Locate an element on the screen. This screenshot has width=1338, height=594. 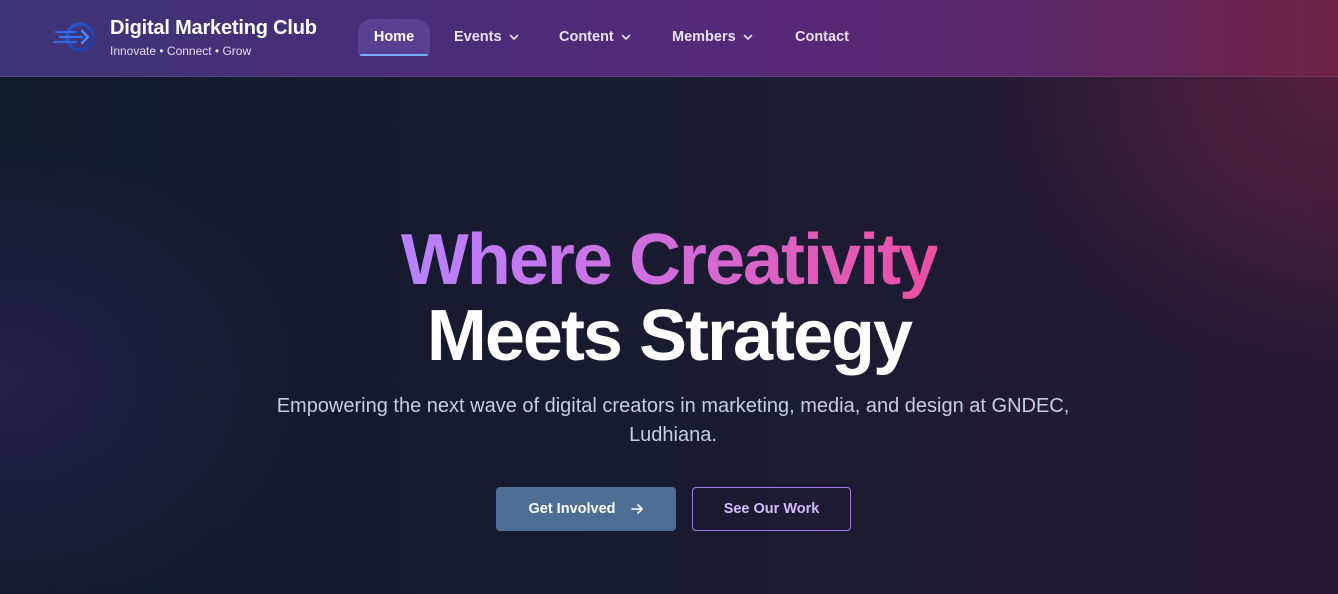
see-our-work-label: See Our Work is located at coordinates (771, 509).